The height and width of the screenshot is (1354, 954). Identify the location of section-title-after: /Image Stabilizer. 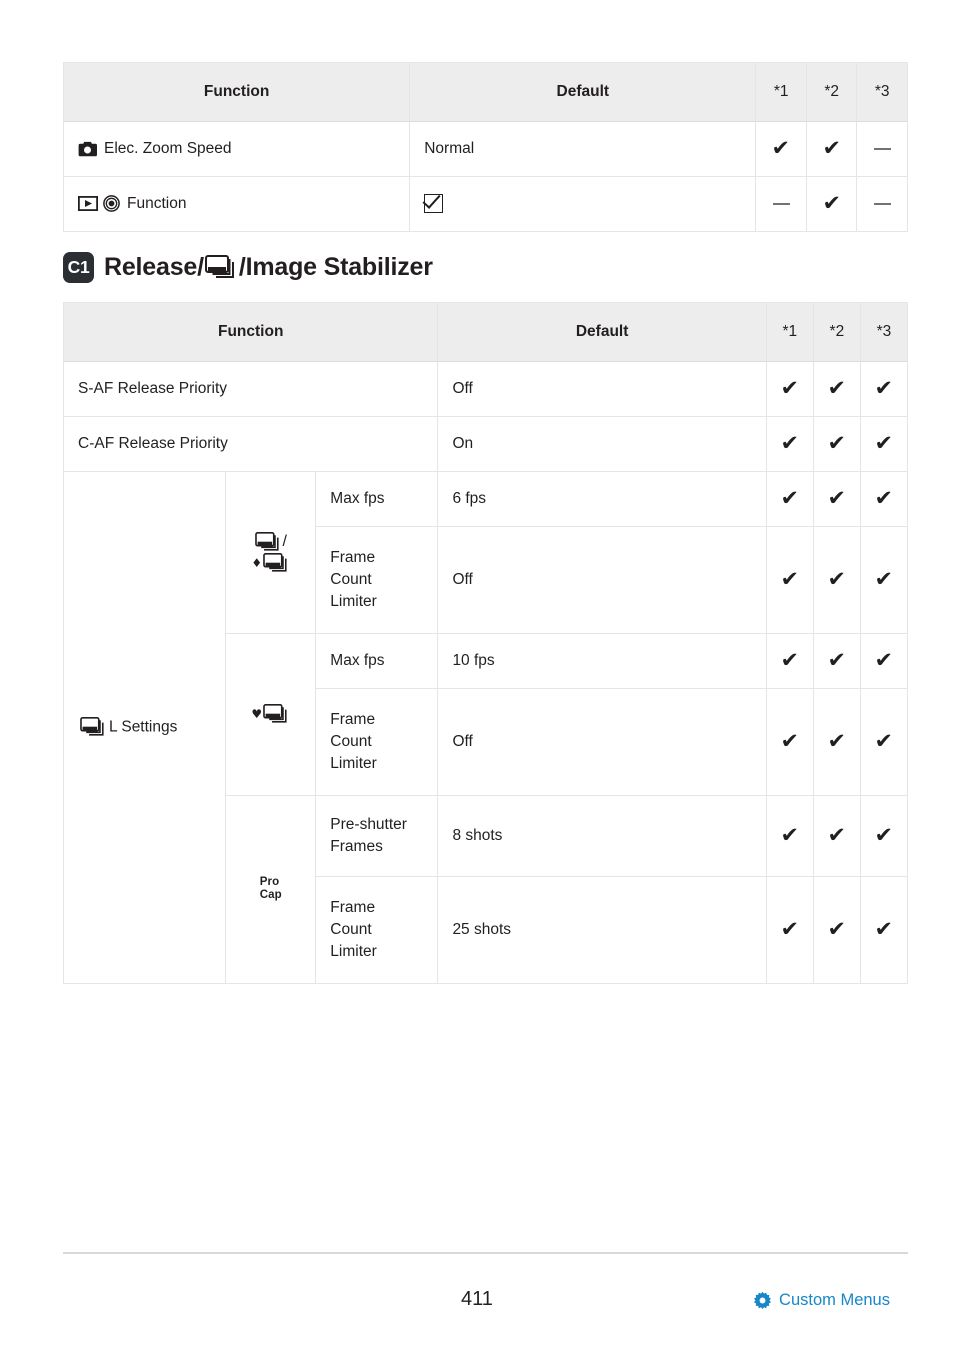
(335, 267).